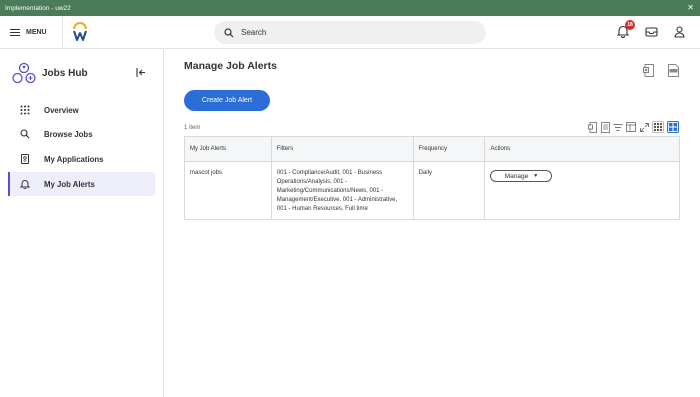 This screenshot has height=397, width=700. I want to click on export-excel-icon, so click(648, 70).